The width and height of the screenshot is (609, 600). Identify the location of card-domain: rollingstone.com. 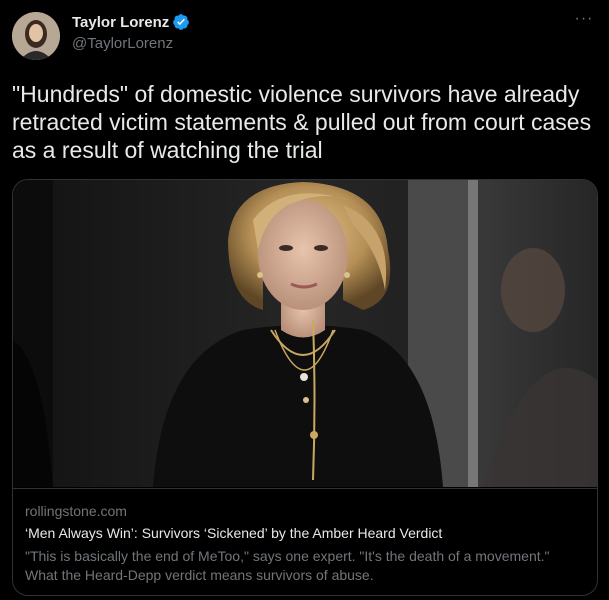
(76, 511).